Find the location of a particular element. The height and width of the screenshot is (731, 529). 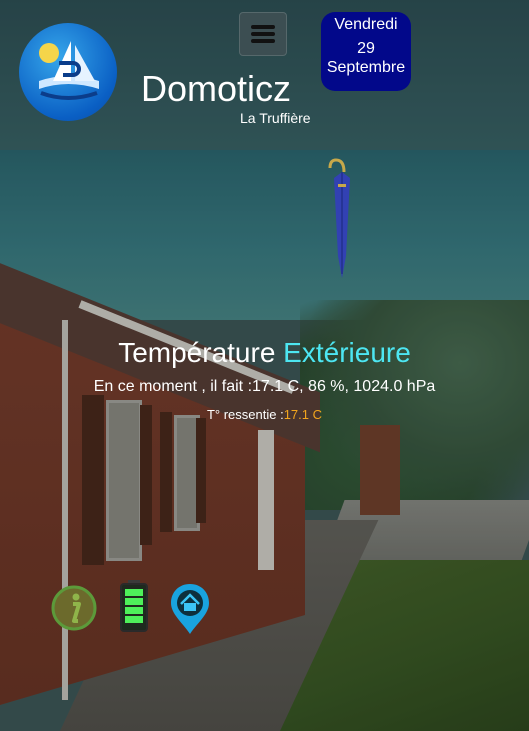

temperature-title-main: Température is located at coordinates (197, 352).